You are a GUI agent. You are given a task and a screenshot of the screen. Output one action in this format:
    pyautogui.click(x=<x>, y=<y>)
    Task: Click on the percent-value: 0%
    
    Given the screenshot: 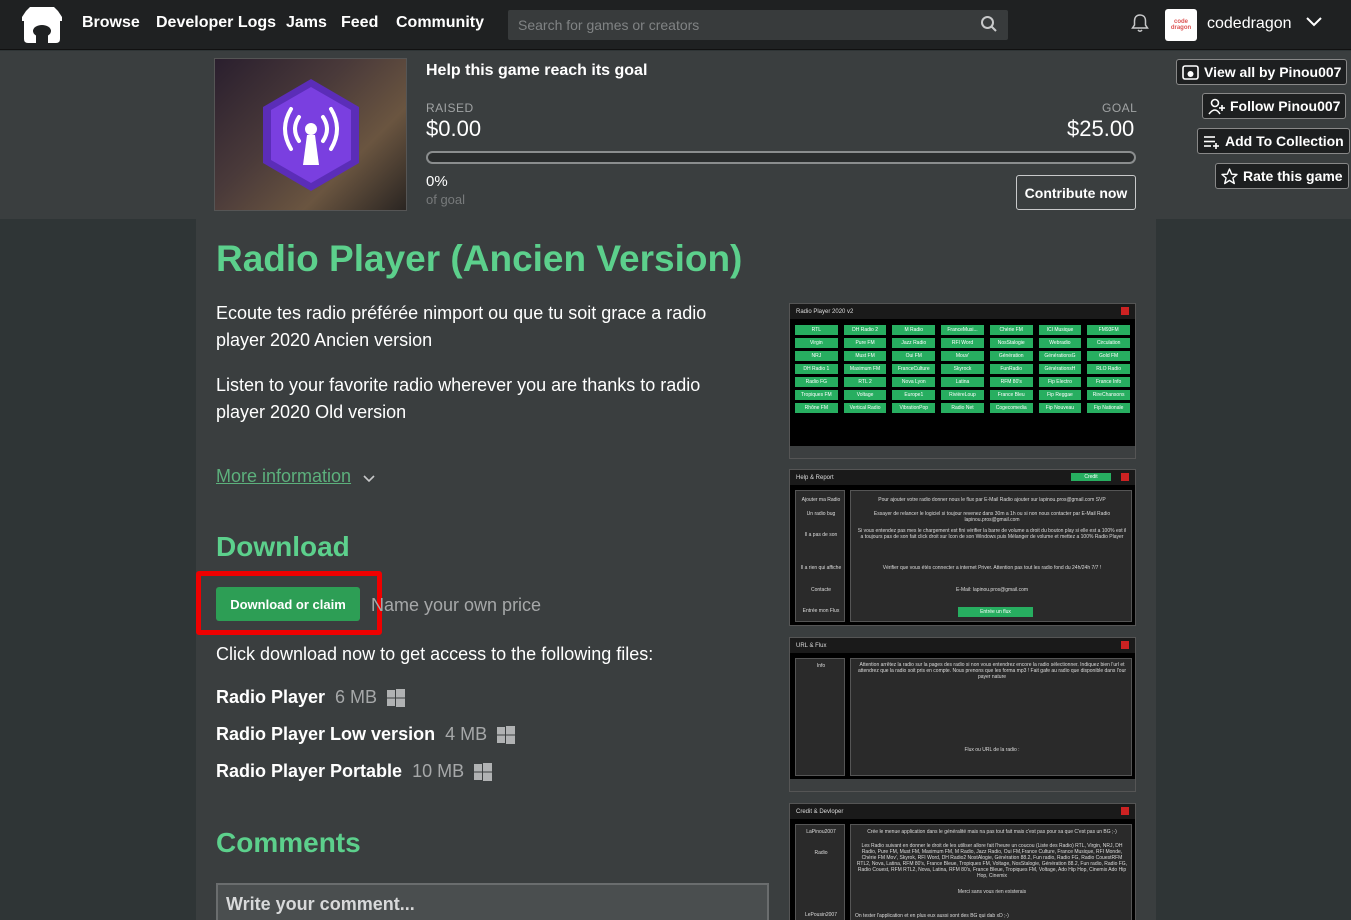 What is the action you would take?
    pyautogui.click(x=437, y=181)
    